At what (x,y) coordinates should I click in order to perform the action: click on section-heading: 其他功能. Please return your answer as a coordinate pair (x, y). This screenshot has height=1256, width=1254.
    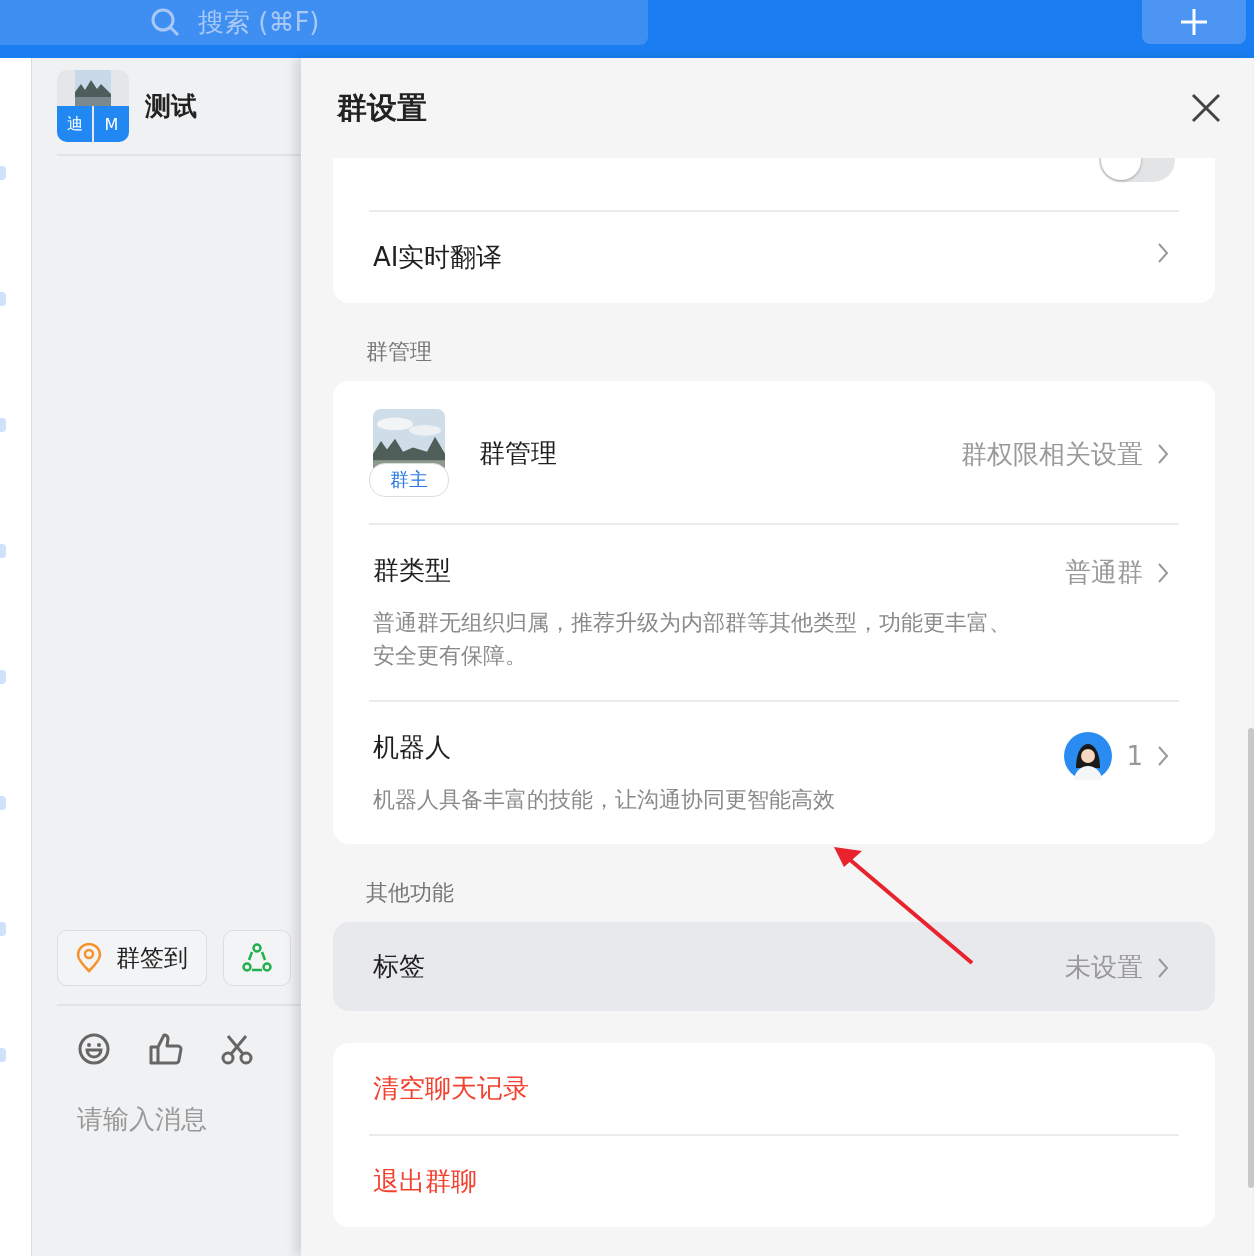
    Looking at the image, I should click on (409, 893).